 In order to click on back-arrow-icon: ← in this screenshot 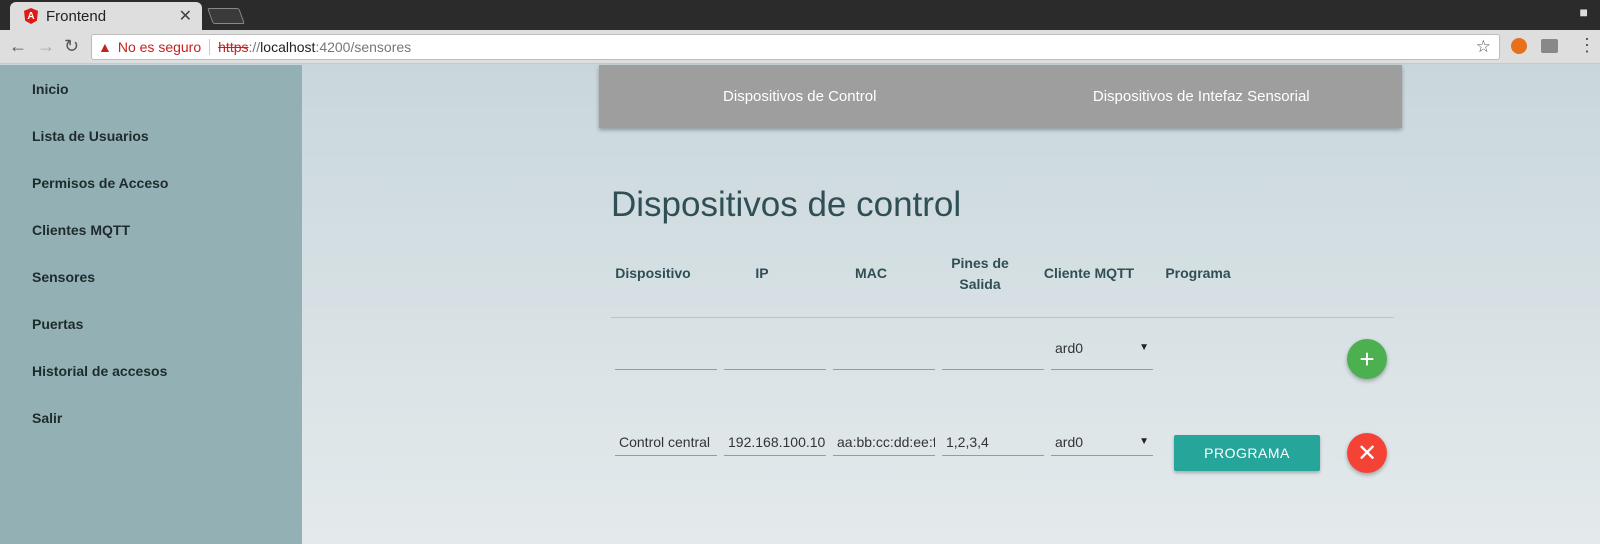, I will do `click(18, 46)`.